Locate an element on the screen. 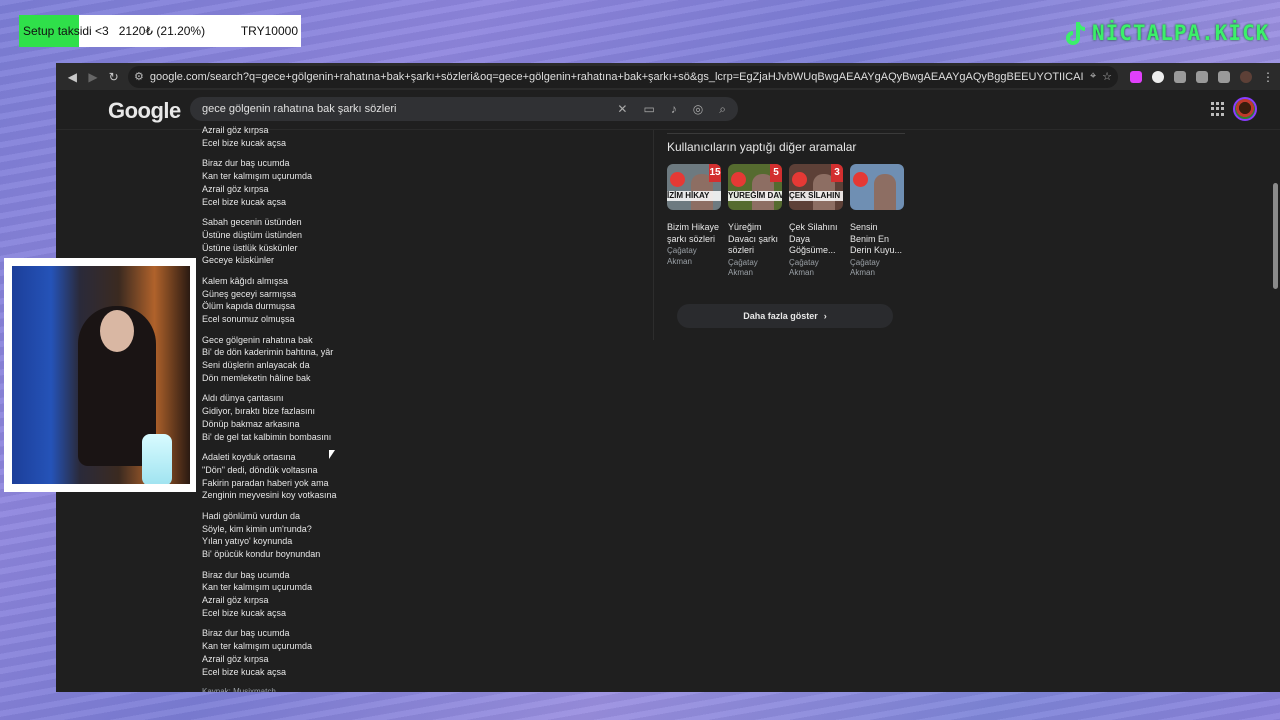 Image resolution: width=1280 pixels, height=720 pixels. streamer-face is located at coordinates (117, 331).